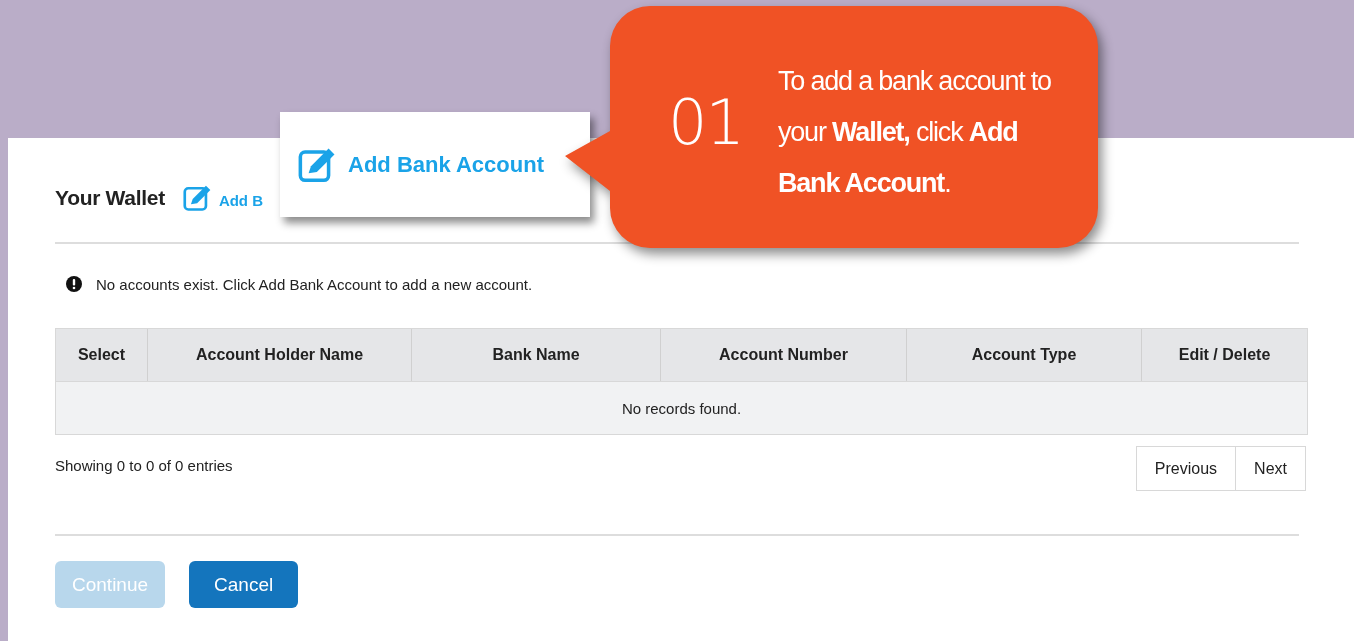 The height and width of the screenshot is (641, 1354). Describe the element at coordinates (784, 355) in the screenshot. I see `column-header: Account Number` at that location.